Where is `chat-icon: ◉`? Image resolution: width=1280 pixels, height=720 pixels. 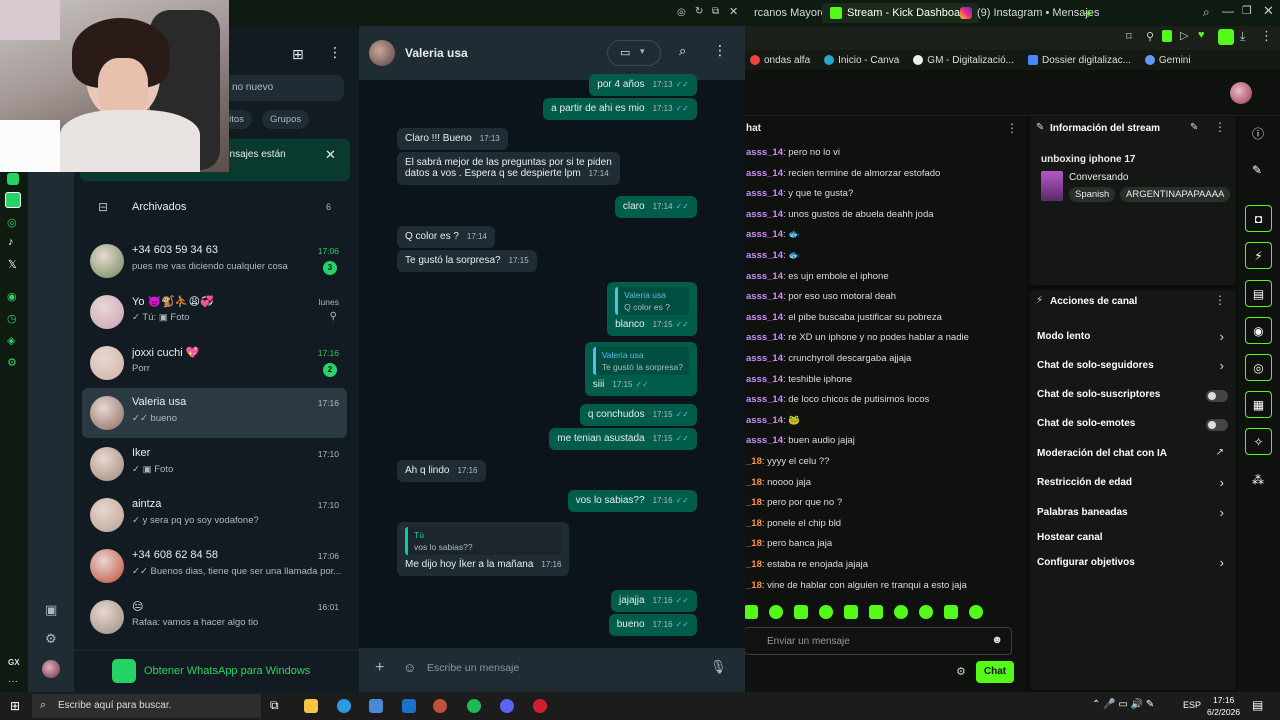
chat-icon: ◉ is located at coordinates (1258, 330).